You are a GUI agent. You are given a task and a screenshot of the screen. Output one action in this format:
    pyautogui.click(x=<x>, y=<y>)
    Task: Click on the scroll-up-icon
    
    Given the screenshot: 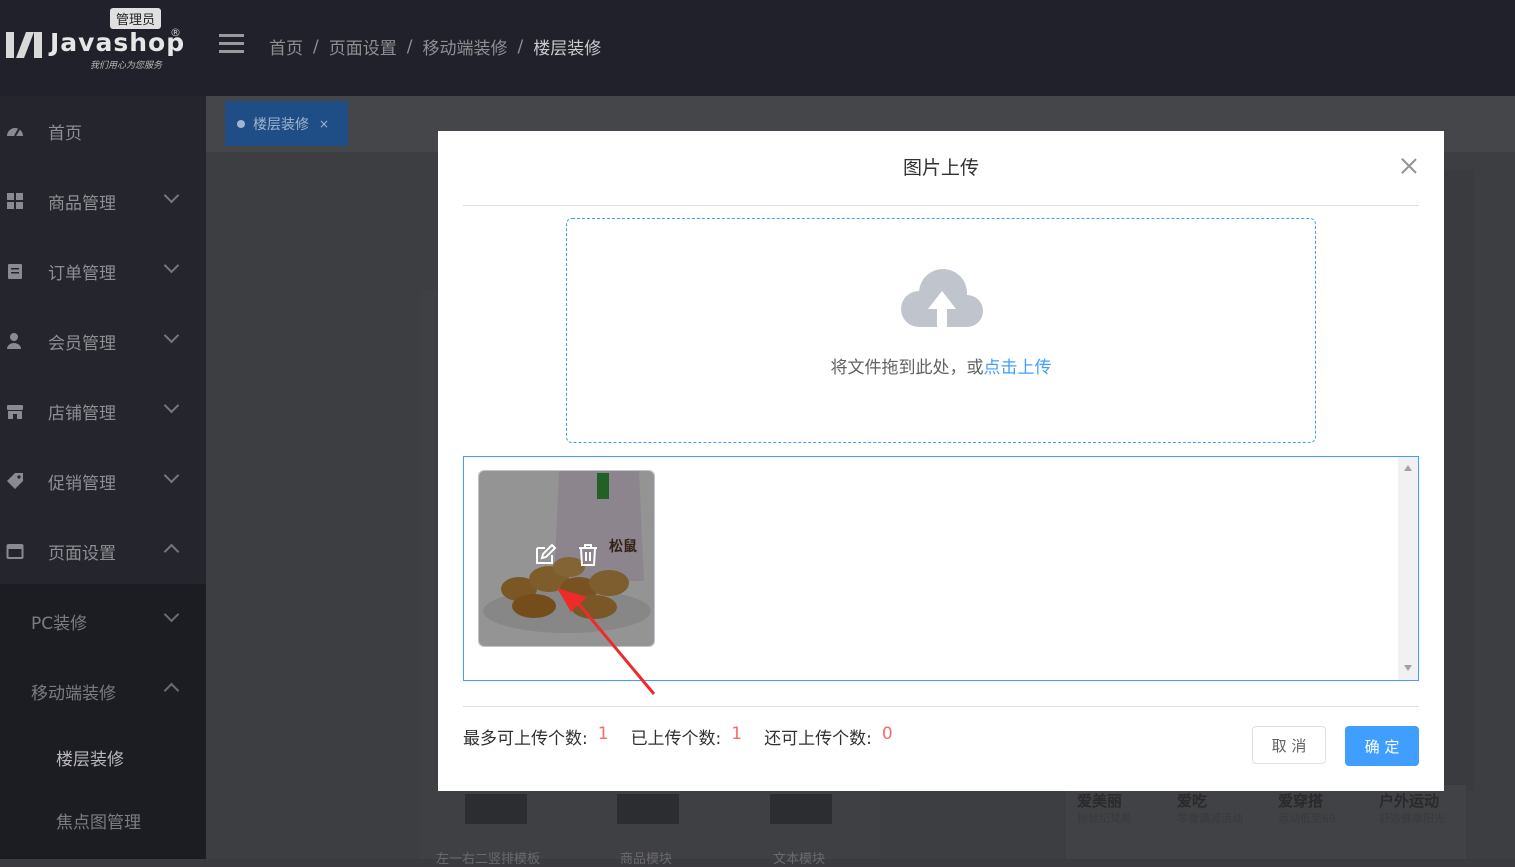 What is the action you would take?
    pyautogui.click(x=1408, y=468)
    